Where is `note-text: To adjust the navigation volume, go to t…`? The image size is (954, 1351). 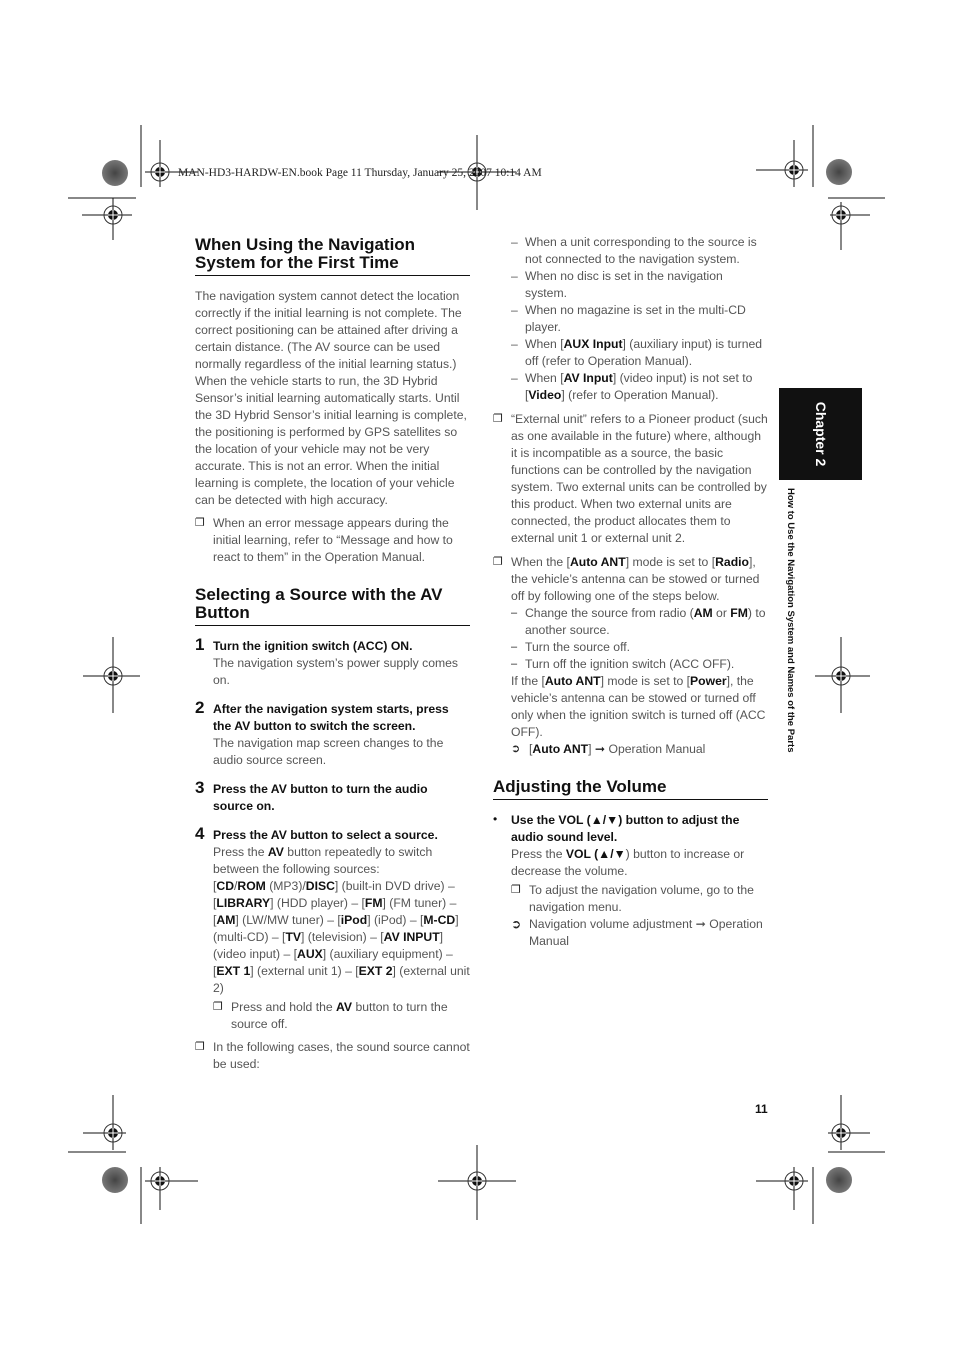
note-text: To adjust the navigation volume, go to t… is located at coordinates (641, 898).